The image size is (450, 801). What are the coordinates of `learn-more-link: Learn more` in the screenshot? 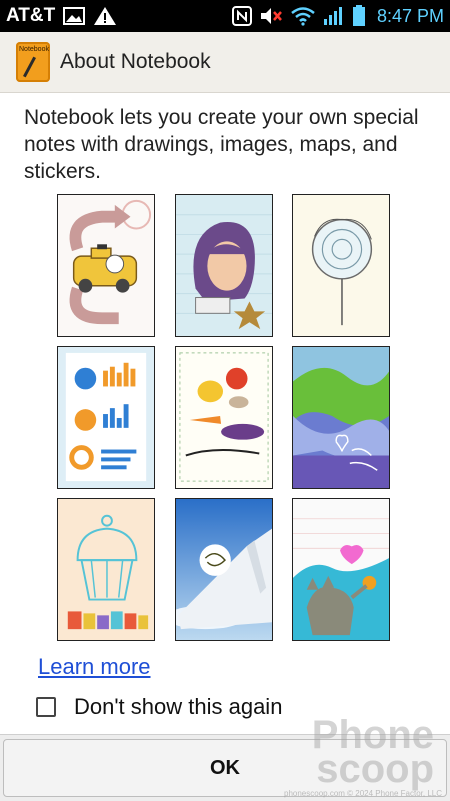 It's located at (94, 667).